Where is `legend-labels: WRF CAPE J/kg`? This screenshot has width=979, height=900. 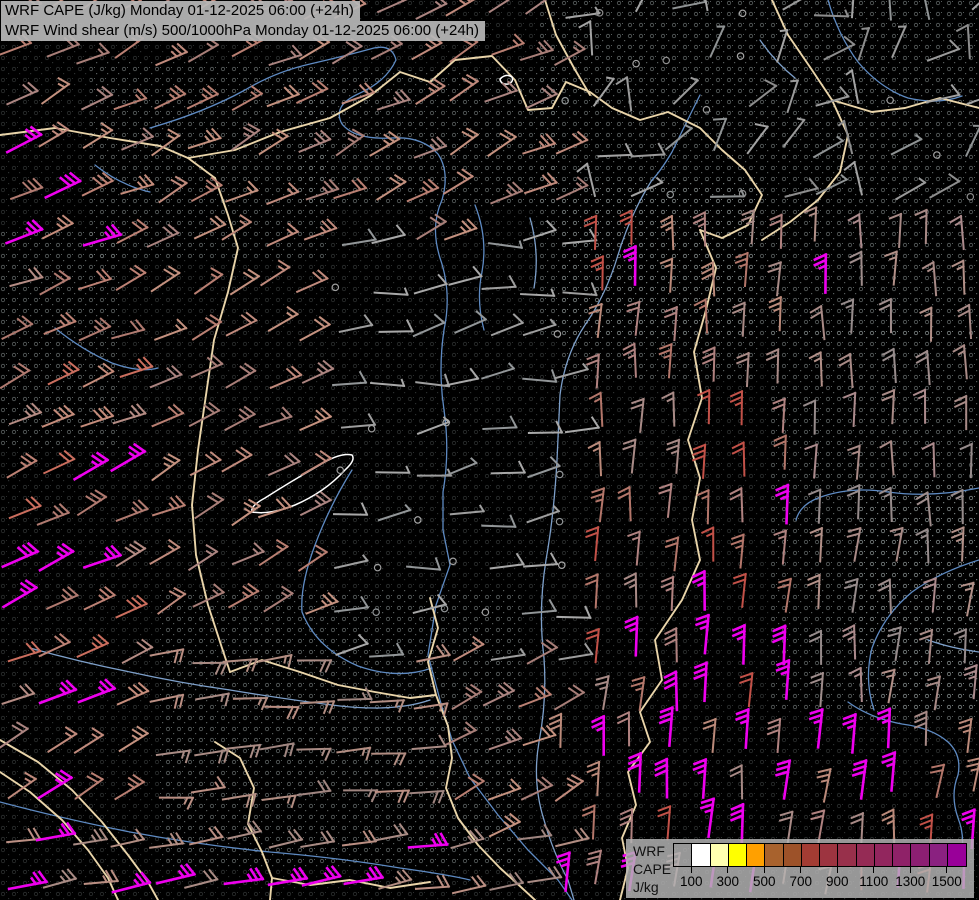 legend-labels: WRF CAPE J/kg is located at coordinates (652, 869).